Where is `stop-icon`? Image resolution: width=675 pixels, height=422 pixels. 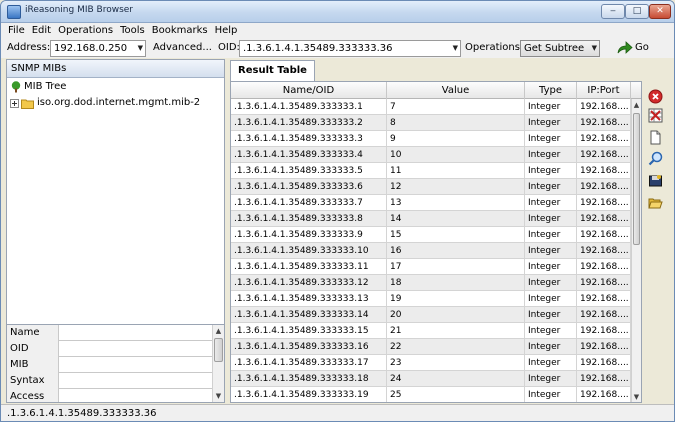 stop-icon is located at coordinates (655, 96).